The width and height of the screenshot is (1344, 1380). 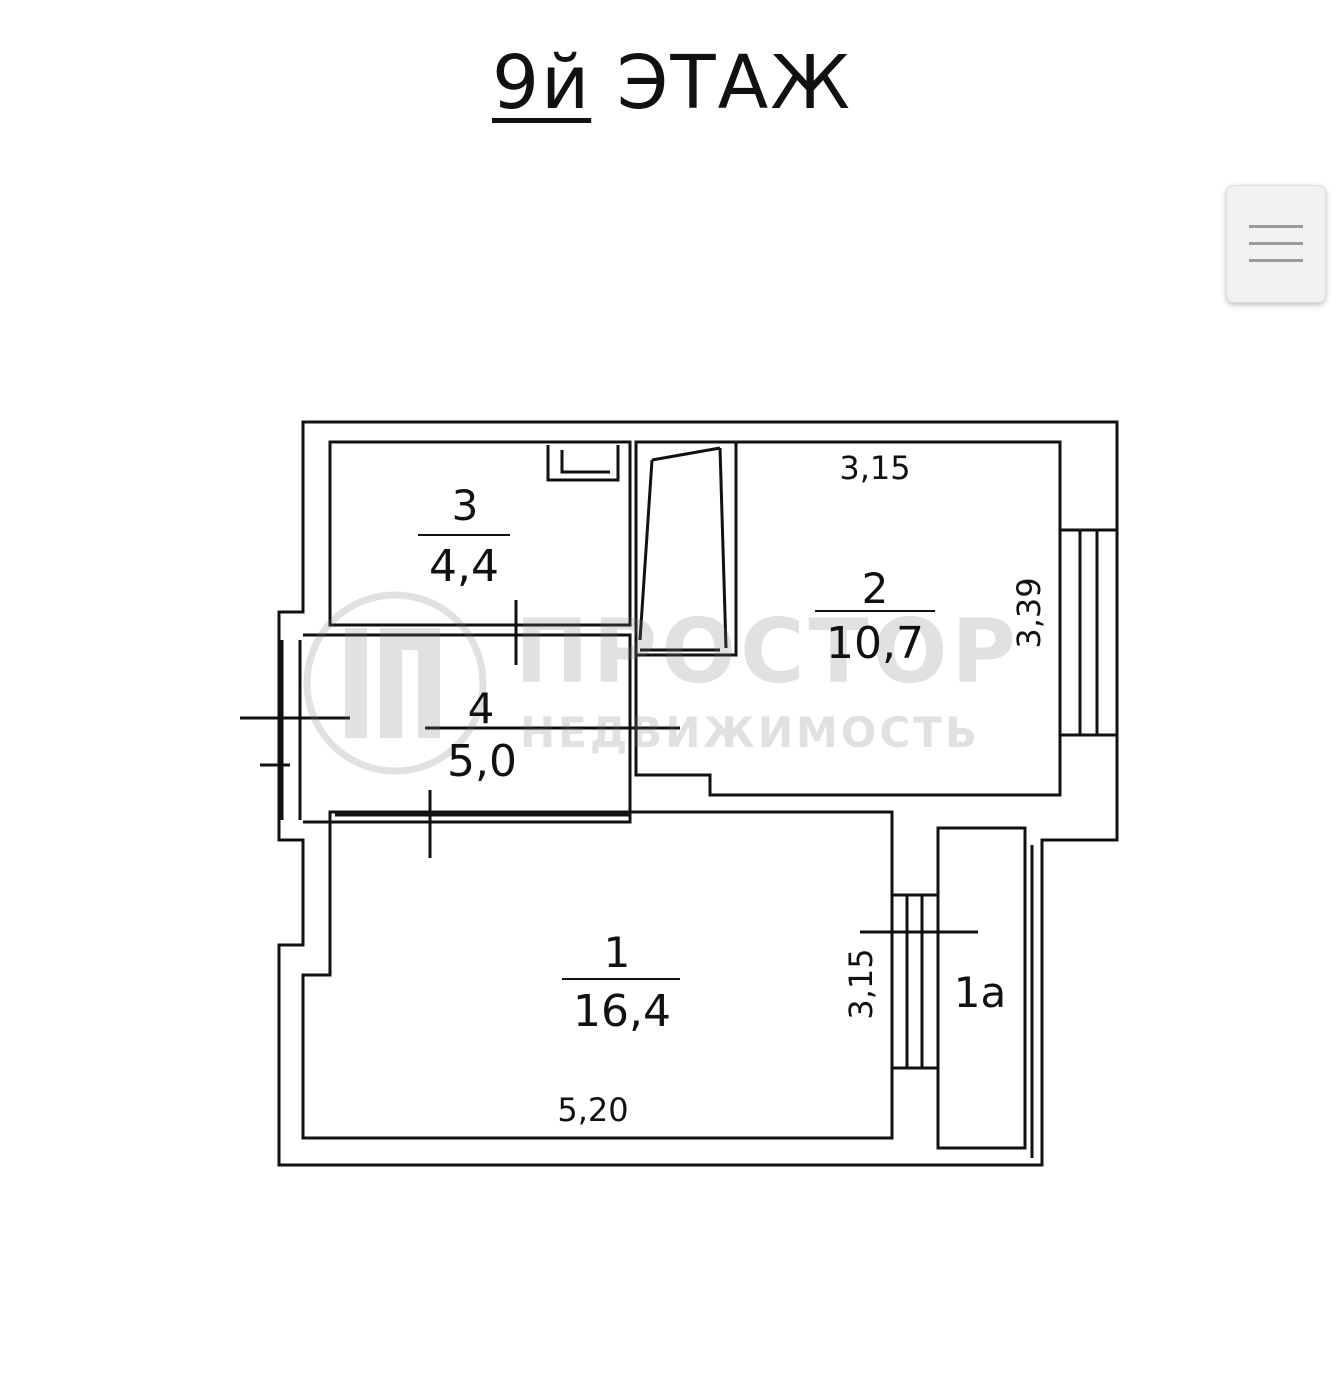 I want to click on room-1-width-dimension: 5,20, so click(x=593, y=1110).